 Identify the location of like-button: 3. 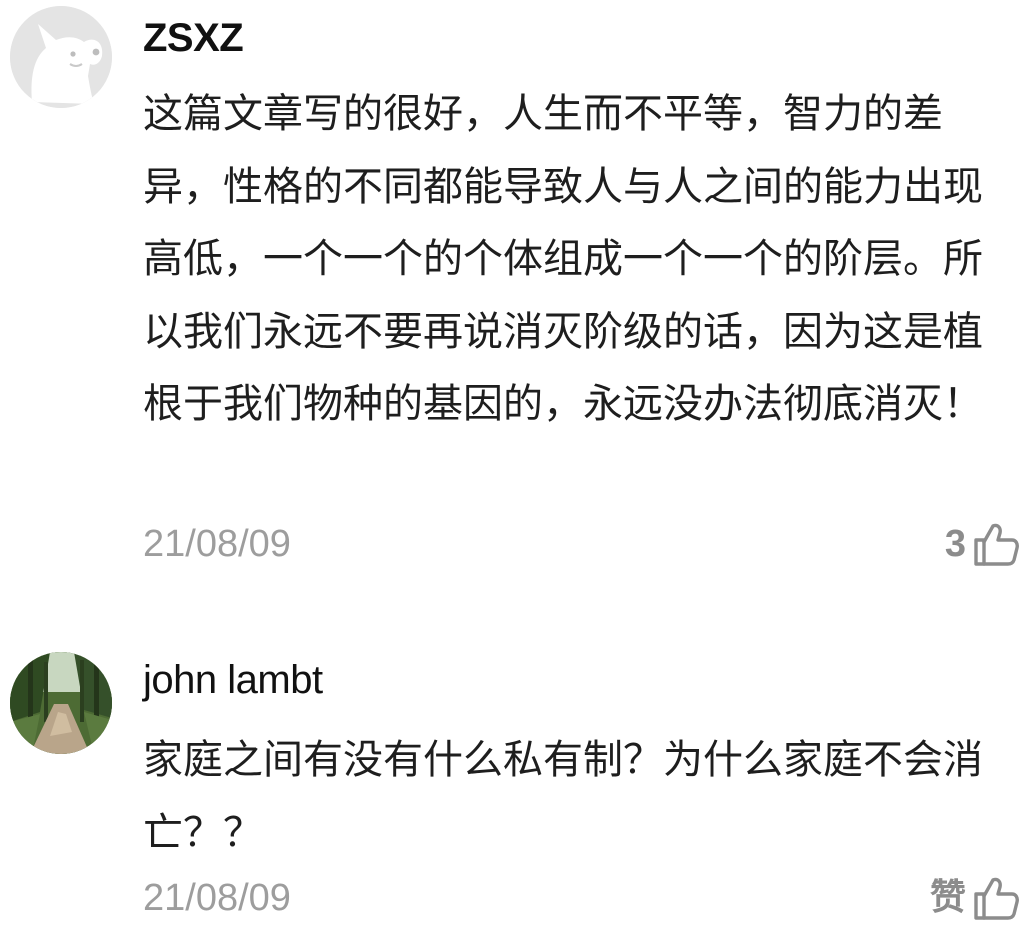
(982, 544).